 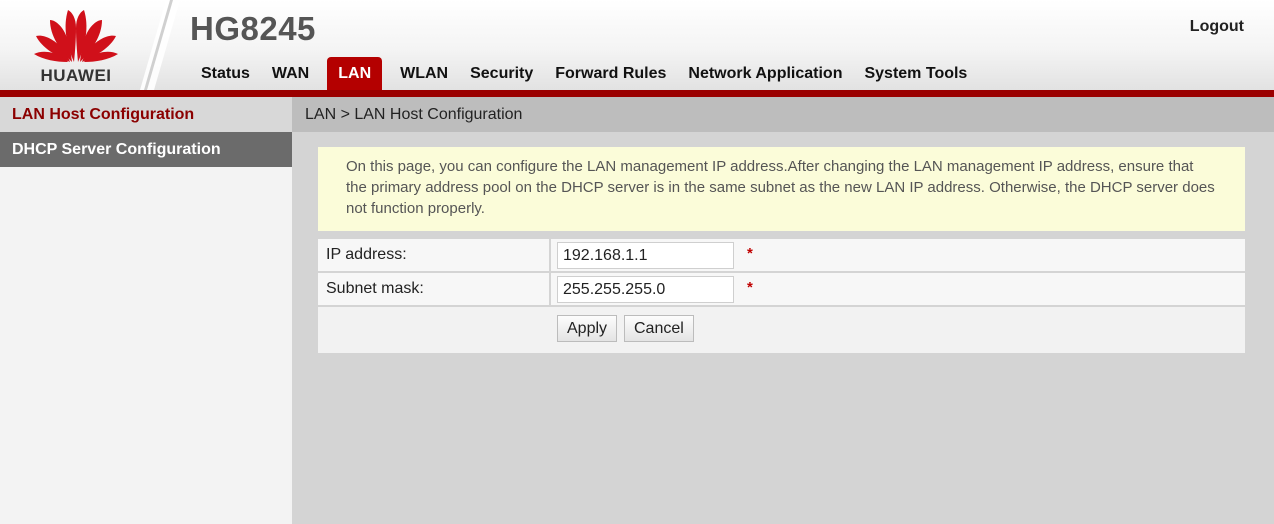 What do you see at coordinates (253, 28) in the screenshot?
I see `device-model-title: HG8245` at bounding box center [253, 28].